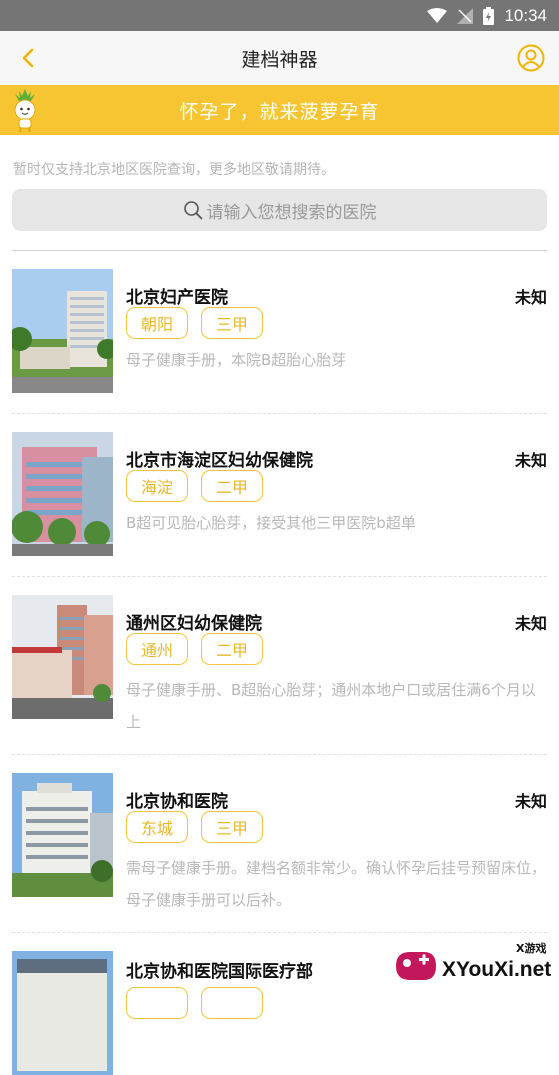  I want to click on wifi-icon, so click(437, 15).